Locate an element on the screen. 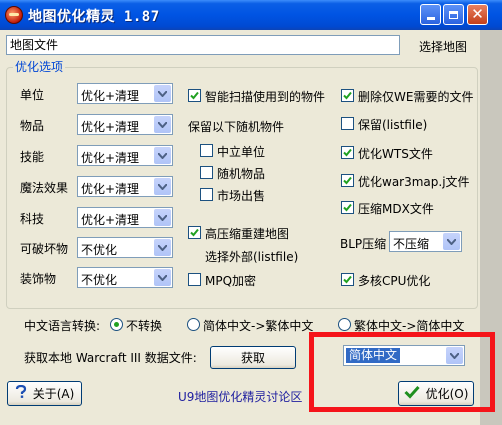  window-title: 地图优化精灵 1.87 is located at coordinates (94, 17).